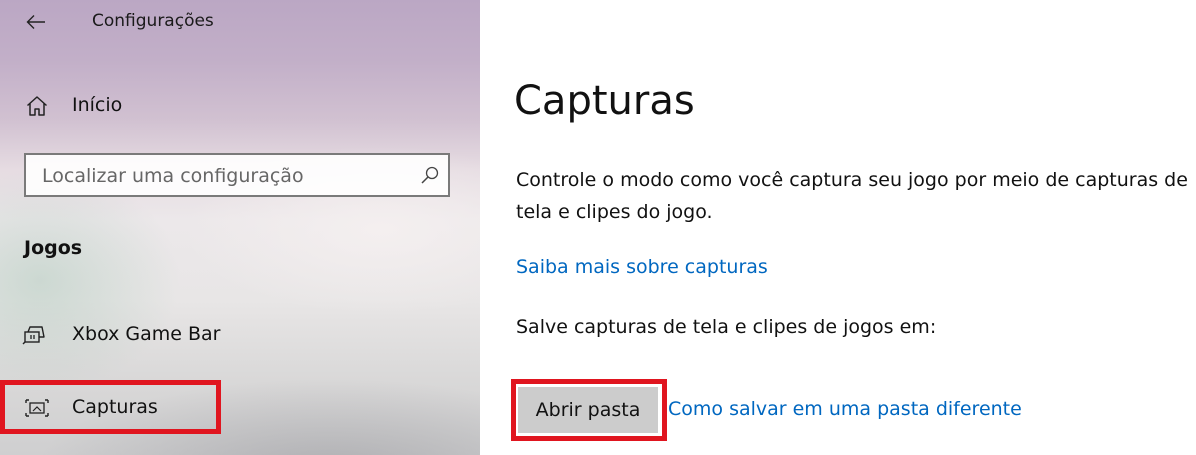 This screenshot has height=455, width=1196. Describe the element at coordinates (146, 334) in the screenshot. I see `sidebar-item-label: Xbox Game Bar` at that location.